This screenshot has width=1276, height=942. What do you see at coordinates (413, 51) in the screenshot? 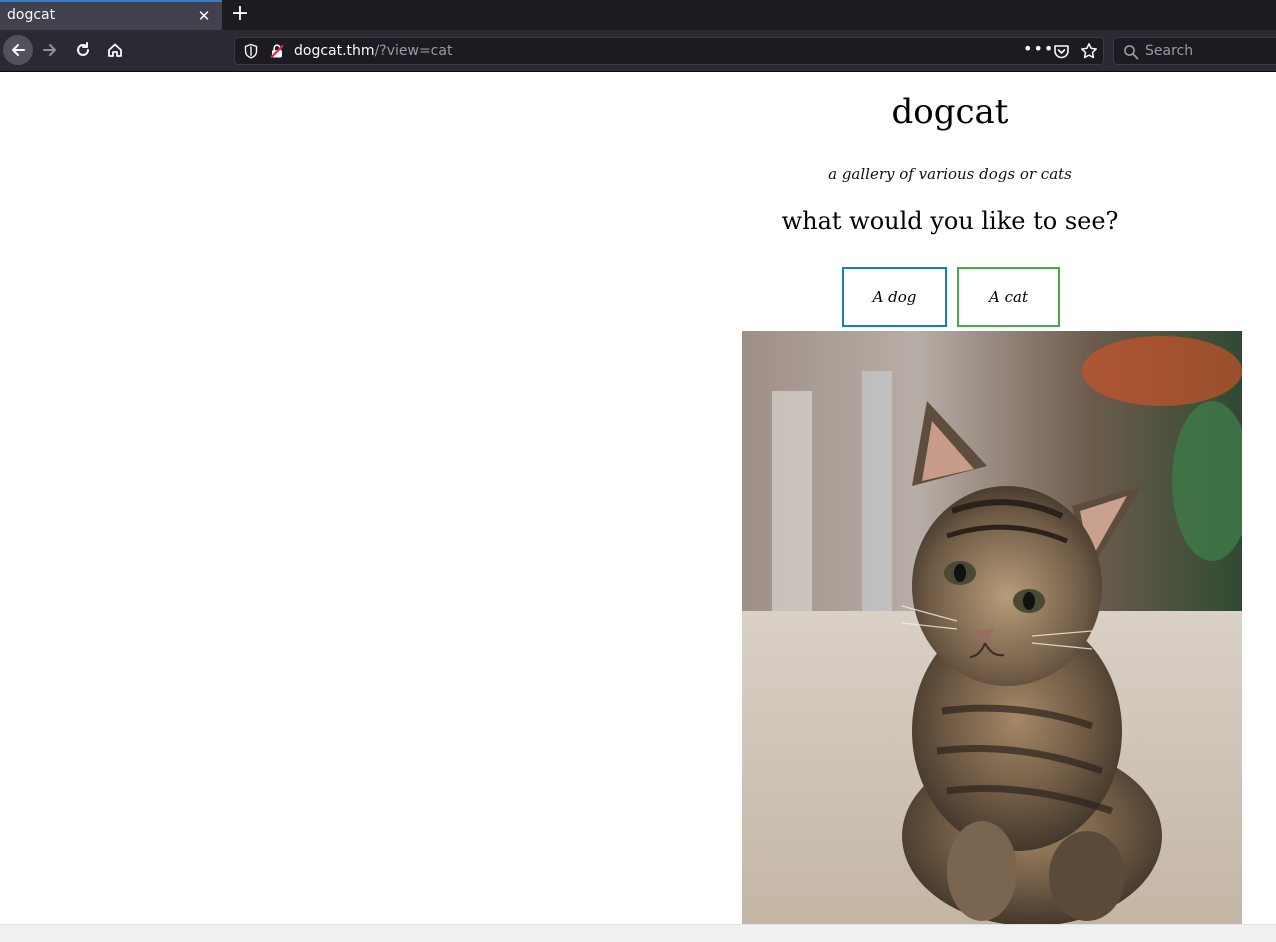
I see `url-path: /?view=cat` at bounding box center [413, 51].